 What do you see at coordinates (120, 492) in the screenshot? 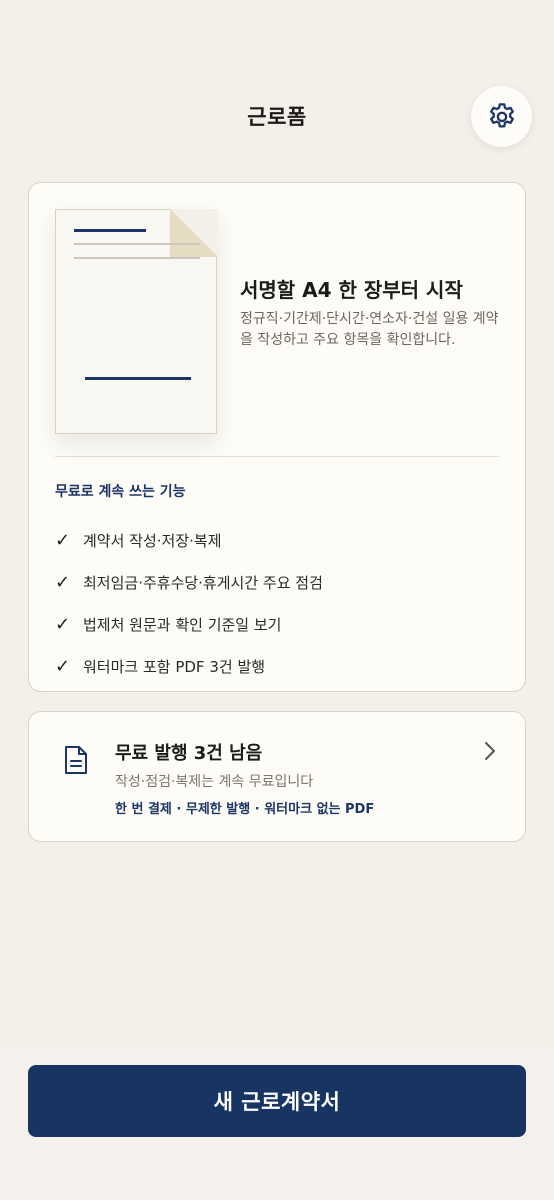
I see `features-title: 무료로 계속 쓰는 기능` at bounding box center [120, 492].